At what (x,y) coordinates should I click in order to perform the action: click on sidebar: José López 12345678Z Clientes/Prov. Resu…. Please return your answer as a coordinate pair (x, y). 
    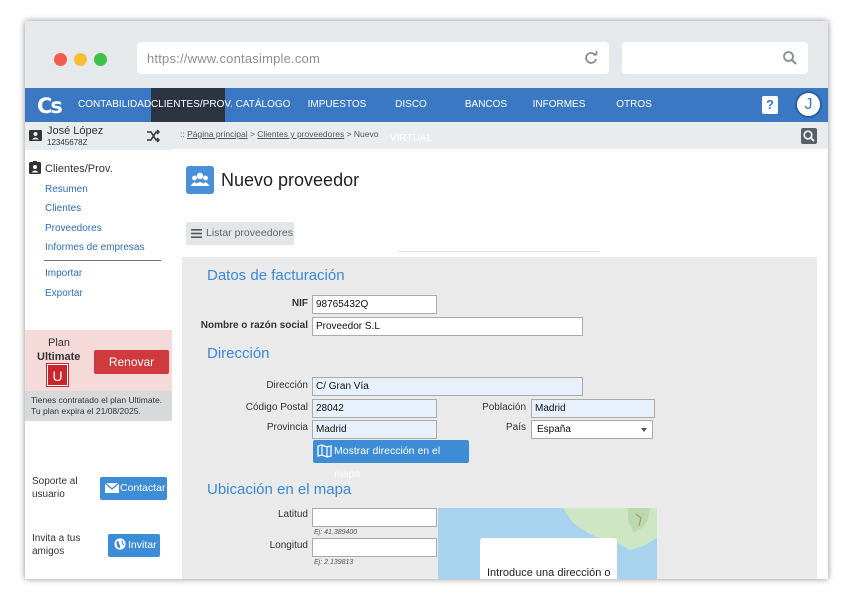
    Looking at the image, I should click on (98, 350).